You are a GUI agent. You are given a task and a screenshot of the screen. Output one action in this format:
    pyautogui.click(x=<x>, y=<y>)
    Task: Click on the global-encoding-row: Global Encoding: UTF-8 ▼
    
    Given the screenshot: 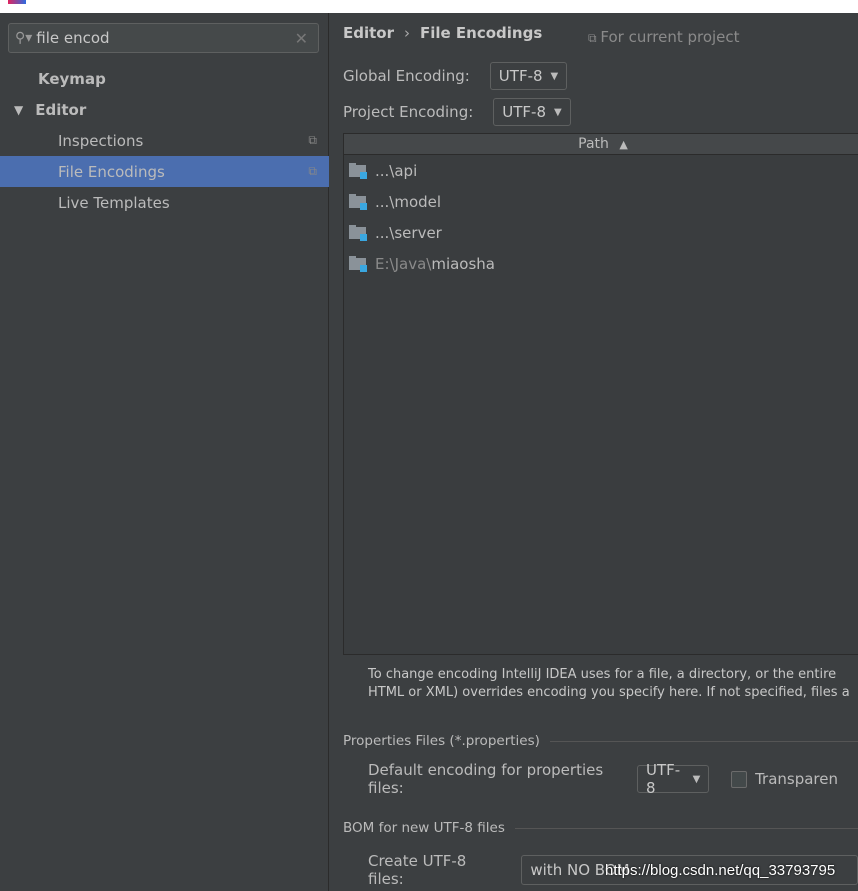 What is the action you would take?
    pyautogui.click(x=455, y=76)
    